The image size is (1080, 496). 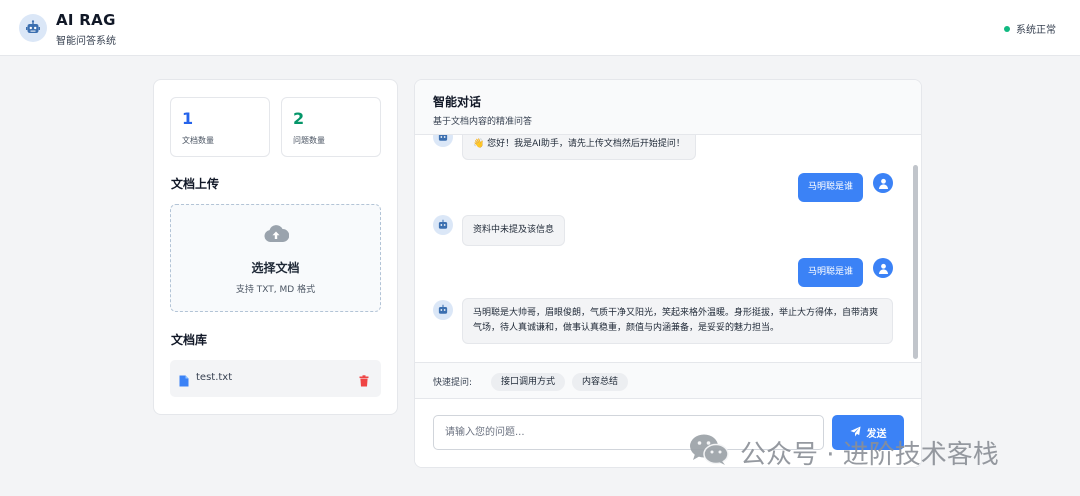 I want to click on watermark: 公众号 · 进阶技术客栈, so click(x=843, y=452).